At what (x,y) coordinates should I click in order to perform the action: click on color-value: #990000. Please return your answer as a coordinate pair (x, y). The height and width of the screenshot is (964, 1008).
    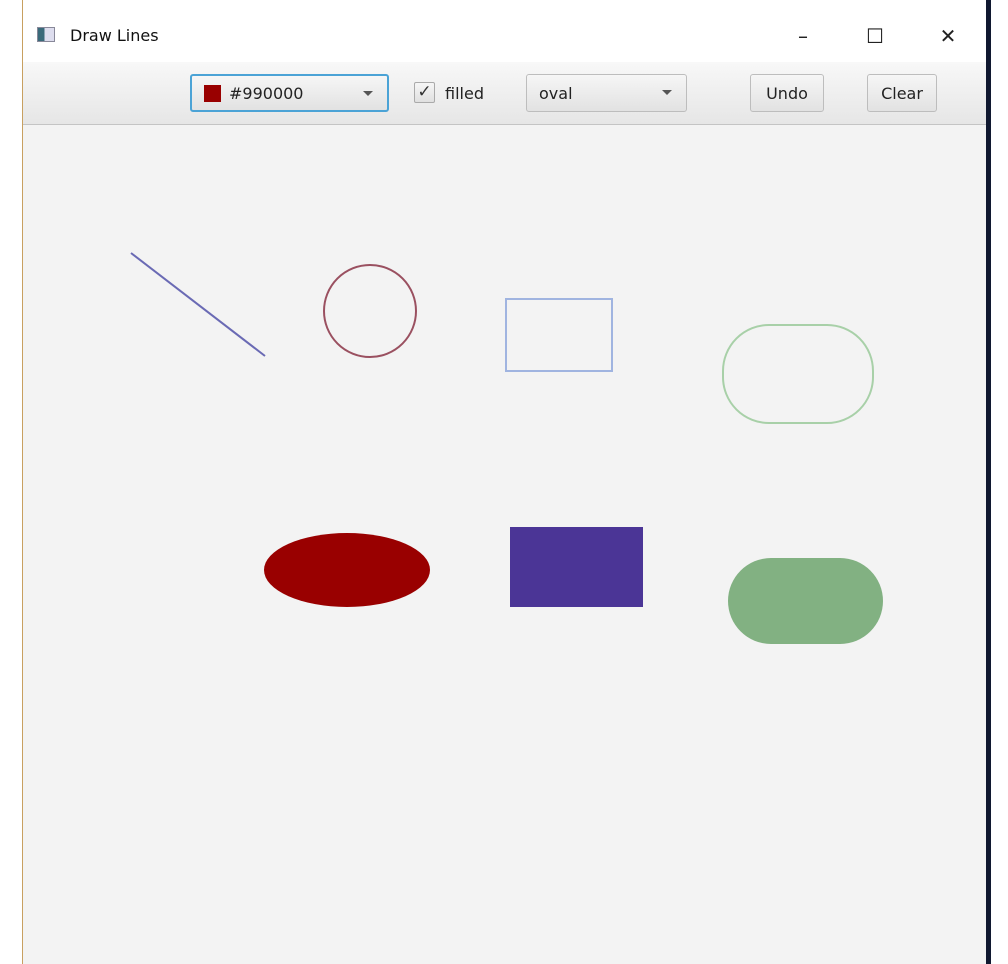
    Looking at the image, I should click on (266, 93).